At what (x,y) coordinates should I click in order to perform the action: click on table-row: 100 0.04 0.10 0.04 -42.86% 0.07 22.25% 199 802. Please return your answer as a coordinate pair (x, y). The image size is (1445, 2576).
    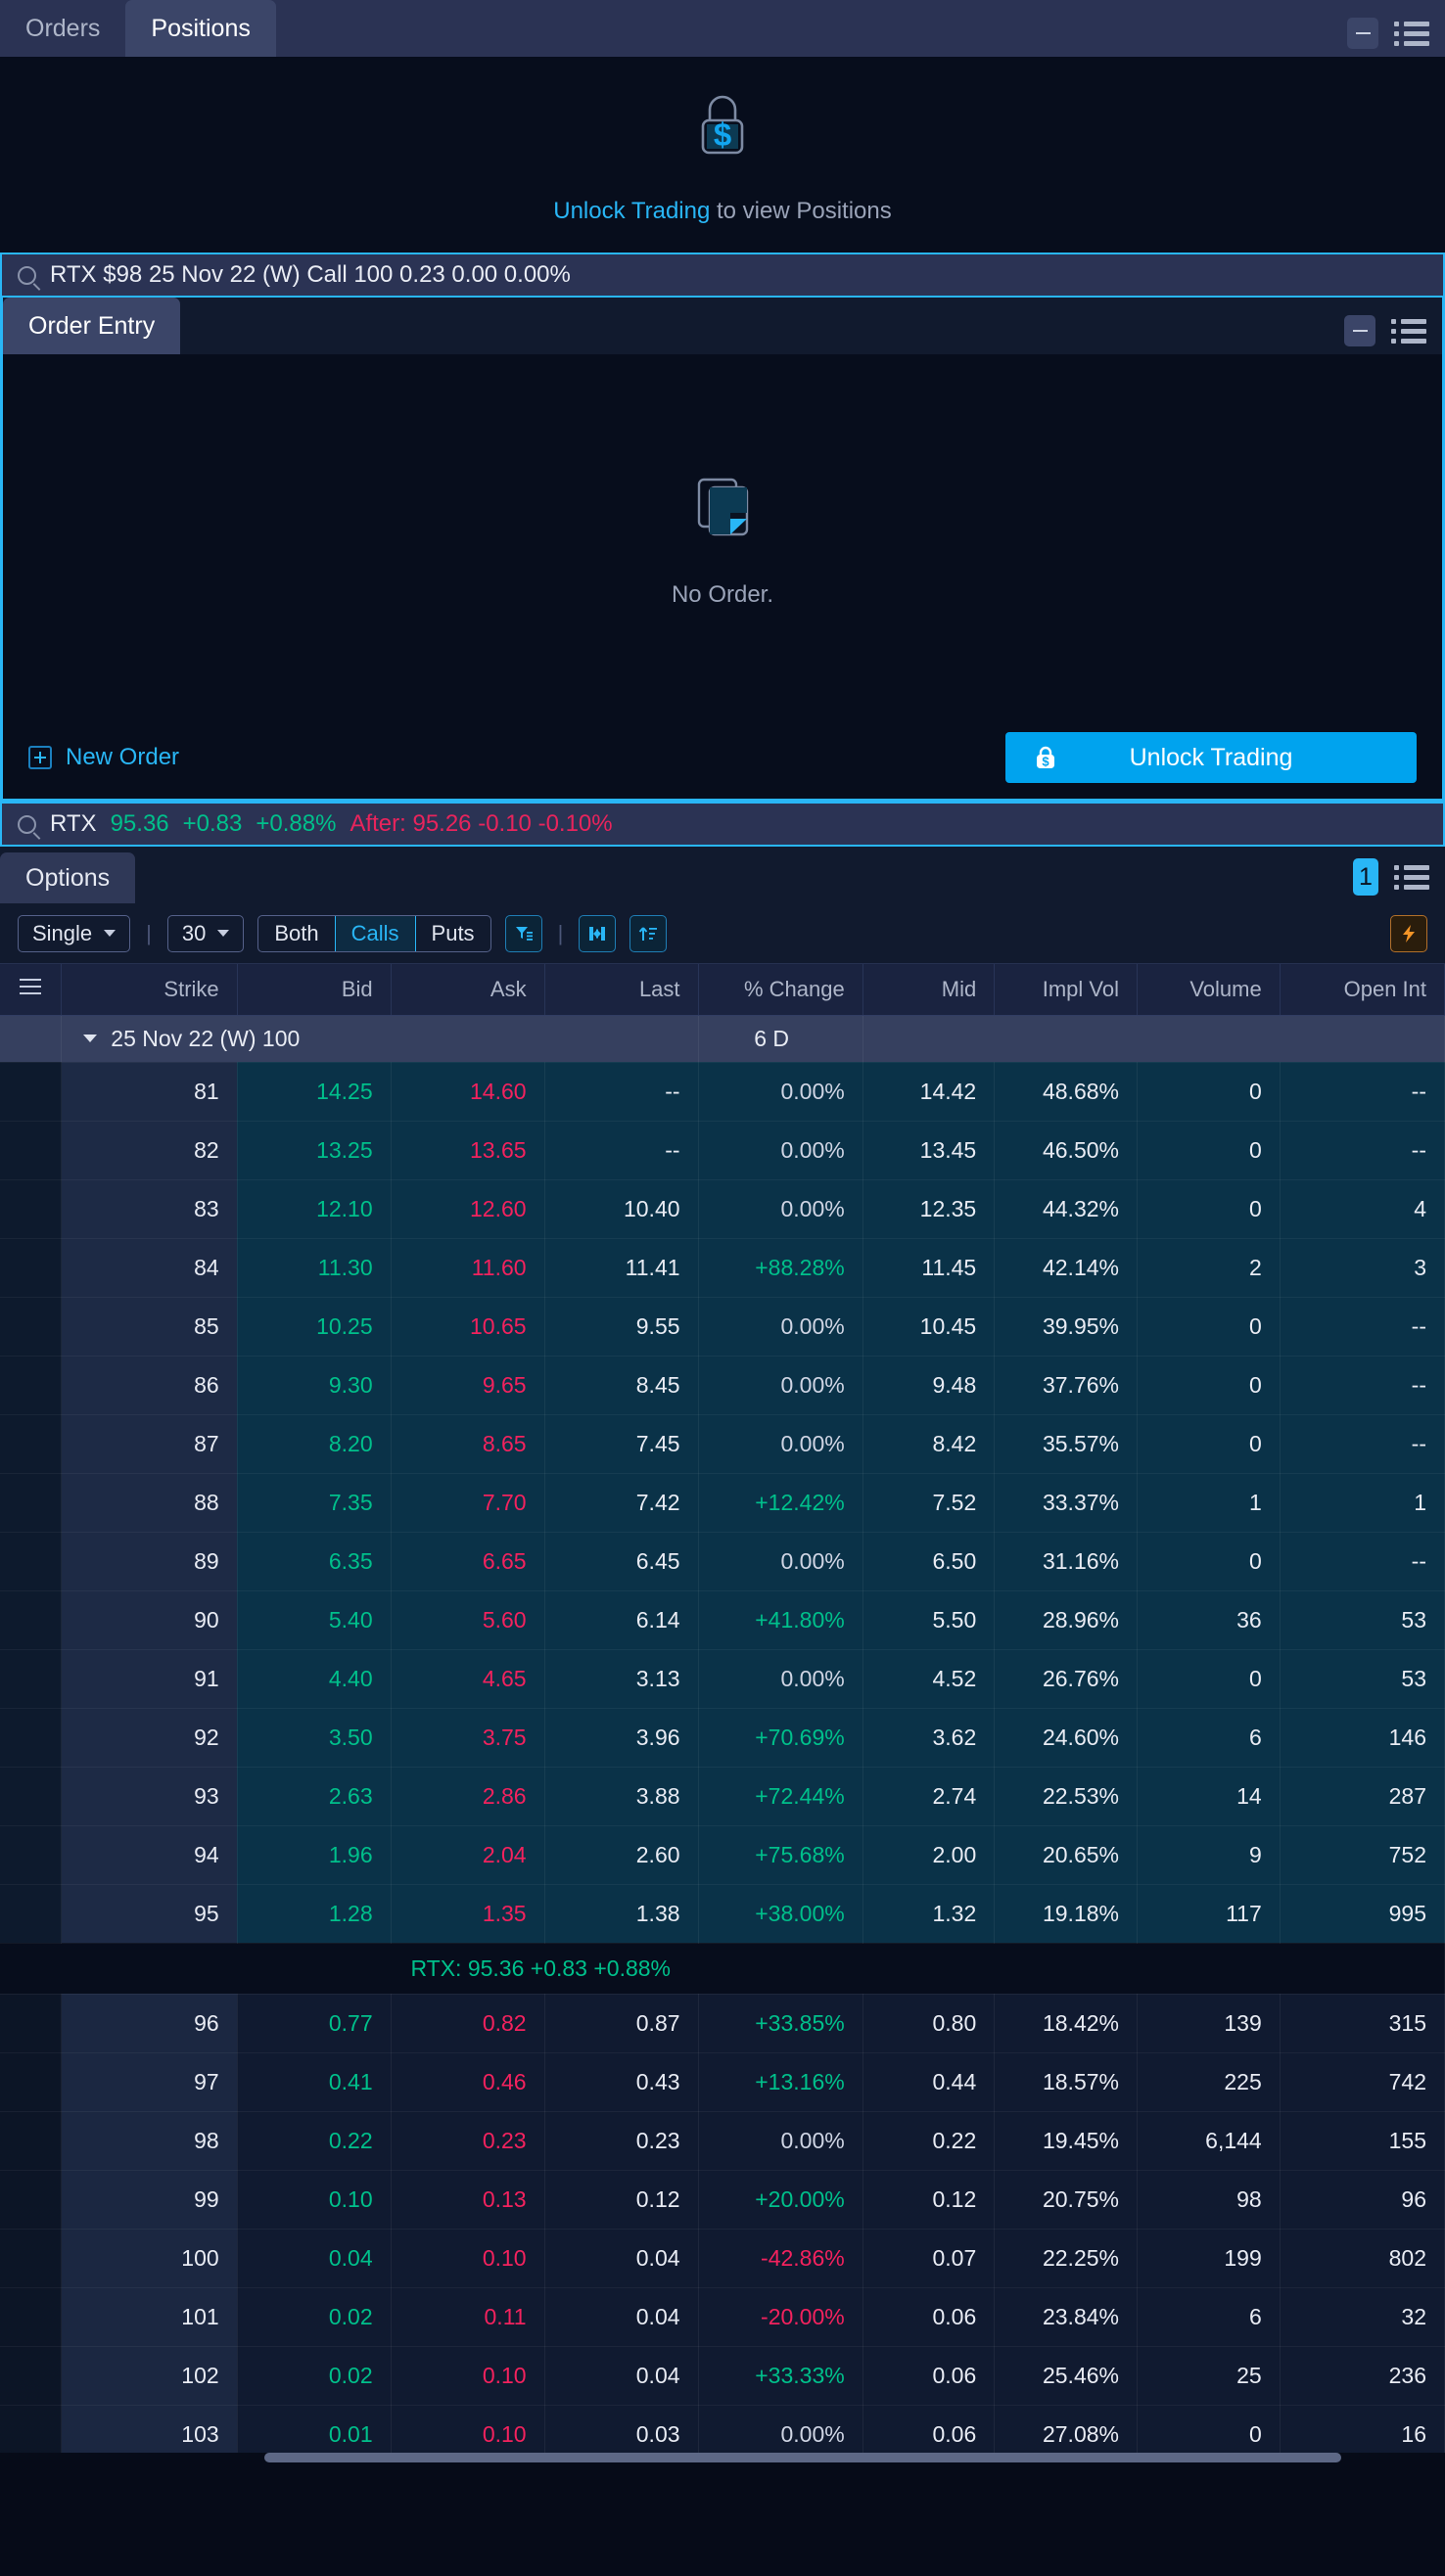
    Looking at the image, I should click on (723, 2259).